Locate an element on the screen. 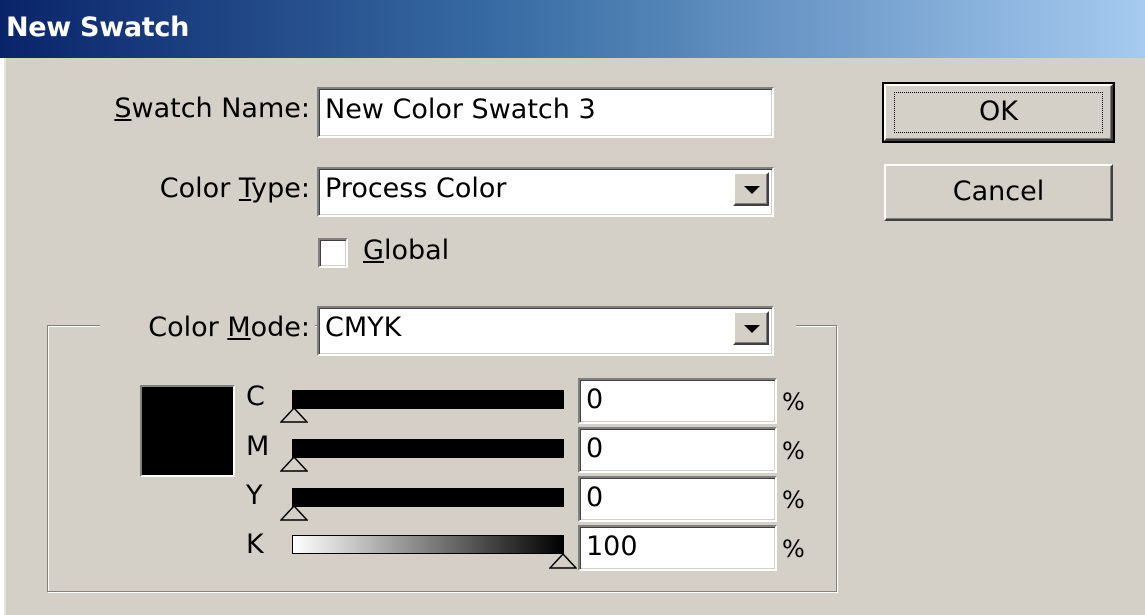 Image resolution: width=1145 pixels, height=615 pixels. ok-button-label: OK is located at coordinates (998, 111).